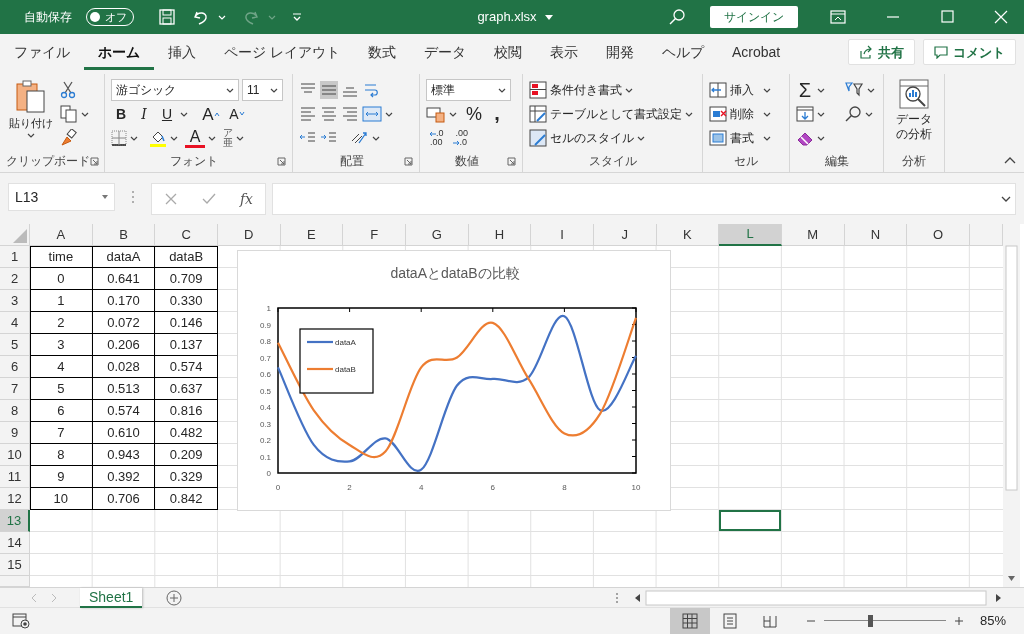 The image size is (1024, 634). What do you see at coordinates (69, 114) in the screenshot?
I see `copy-icon` at bounding box center [69, 114].